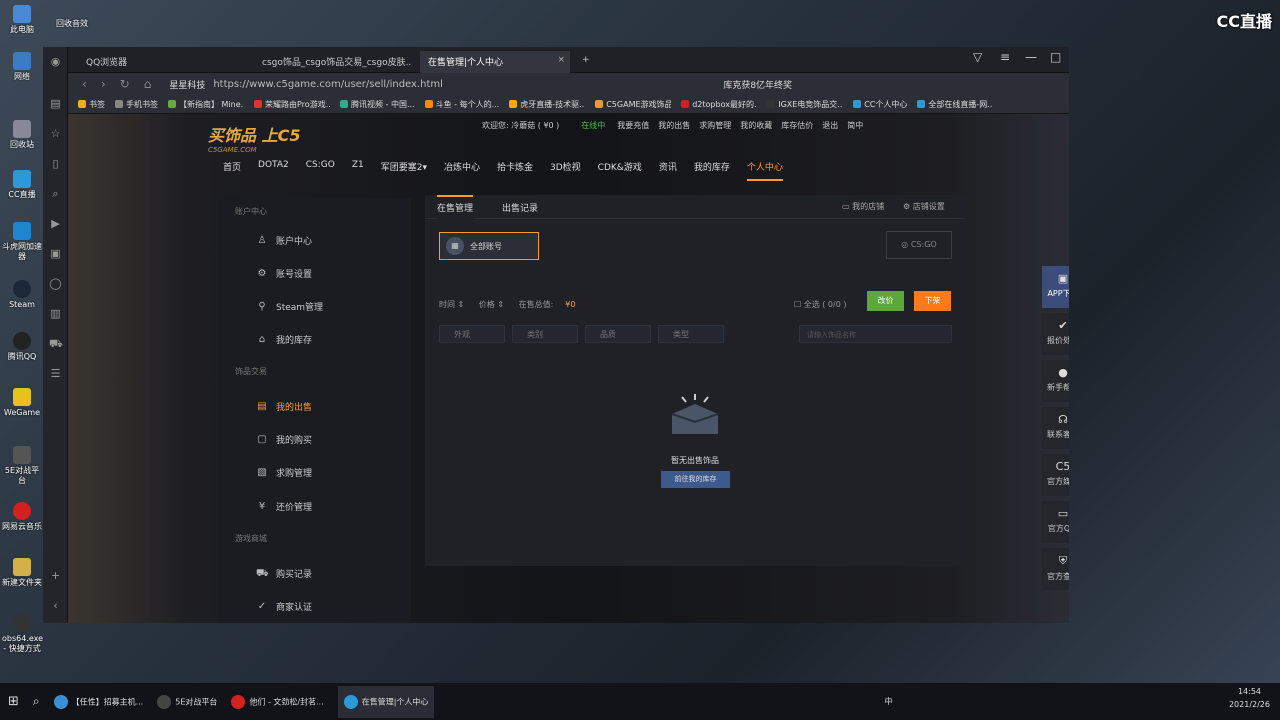 Image resolution: width=1280 pixels, height=720 pixels. I want to click on nav-item: 拾卡炼金, so click(515, 170).